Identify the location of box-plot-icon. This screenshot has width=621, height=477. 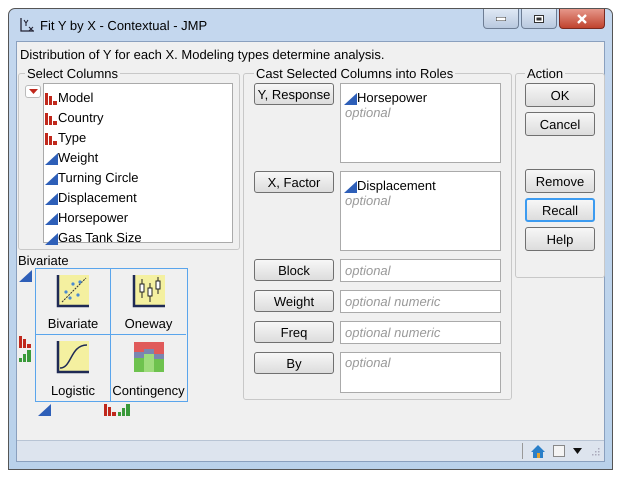
(149, 291).